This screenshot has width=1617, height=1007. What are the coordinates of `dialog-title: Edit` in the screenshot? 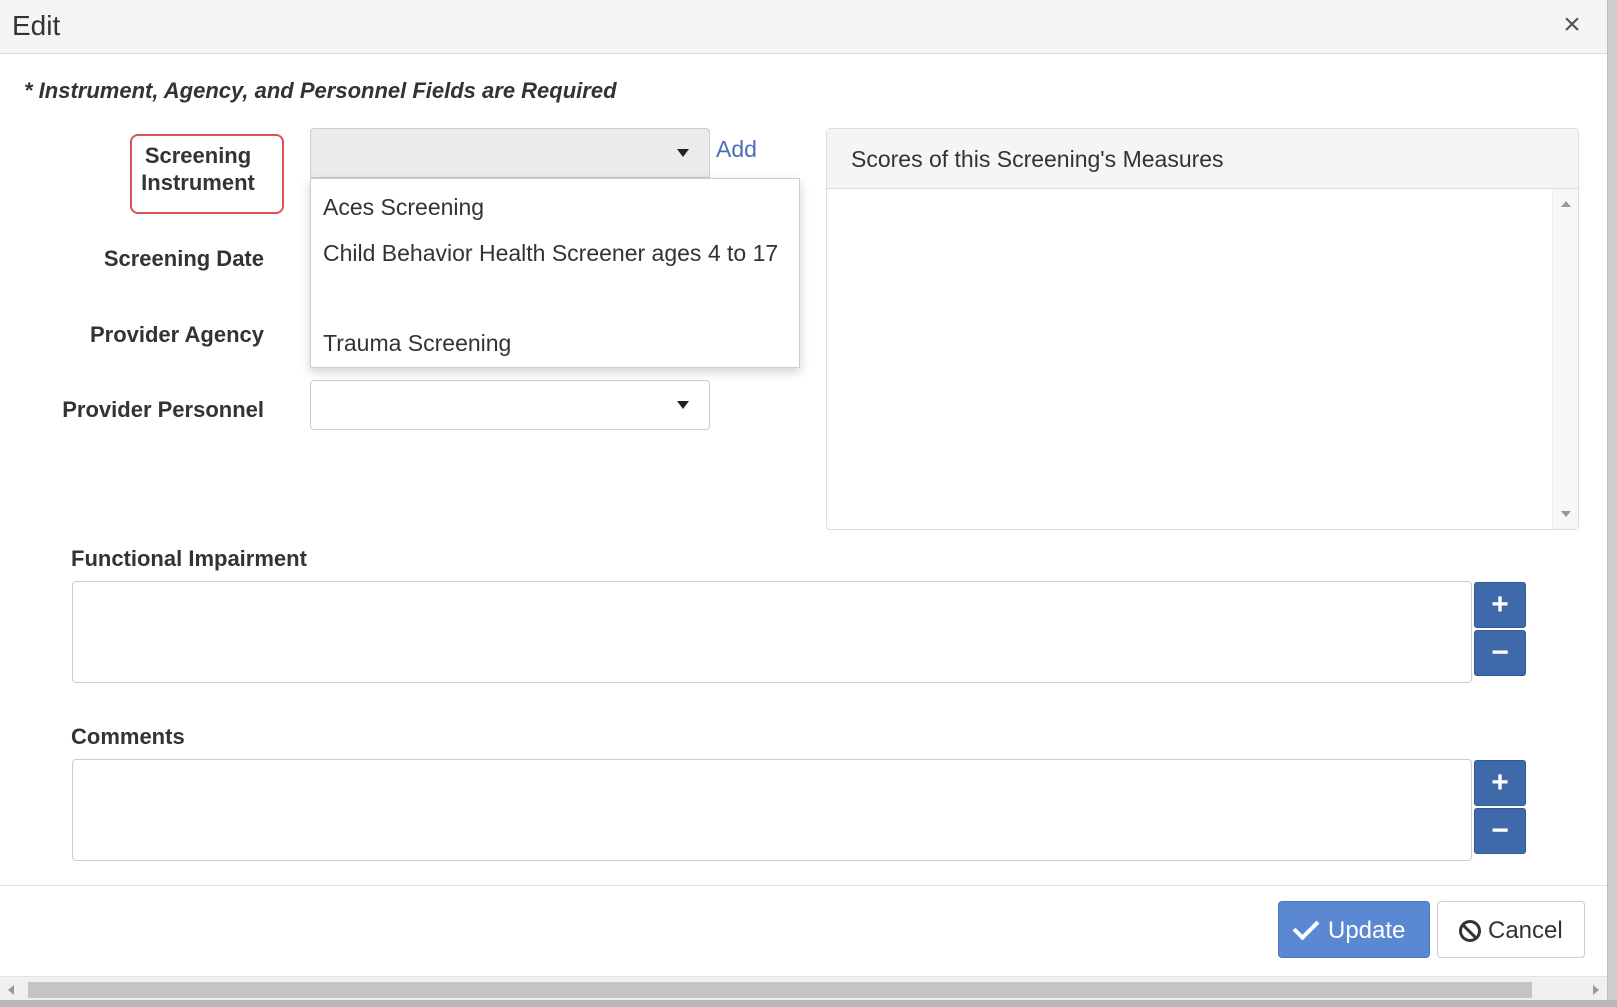 It's located at (36, 25).